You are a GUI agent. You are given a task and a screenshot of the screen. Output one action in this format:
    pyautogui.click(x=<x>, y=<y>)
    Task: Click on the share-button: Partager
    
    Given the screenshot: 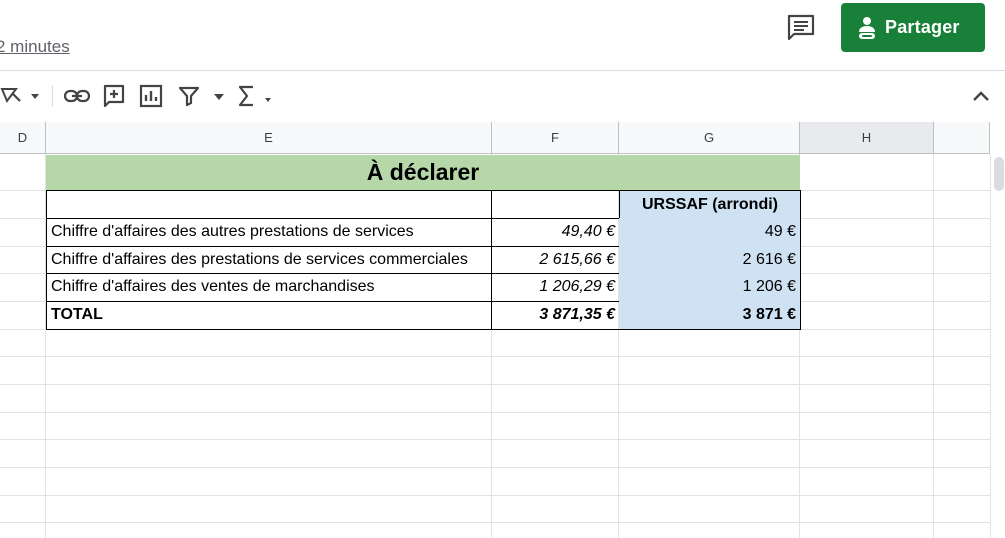 What is the action you would take?
    pyautogui.click(x=913, y=27)
    